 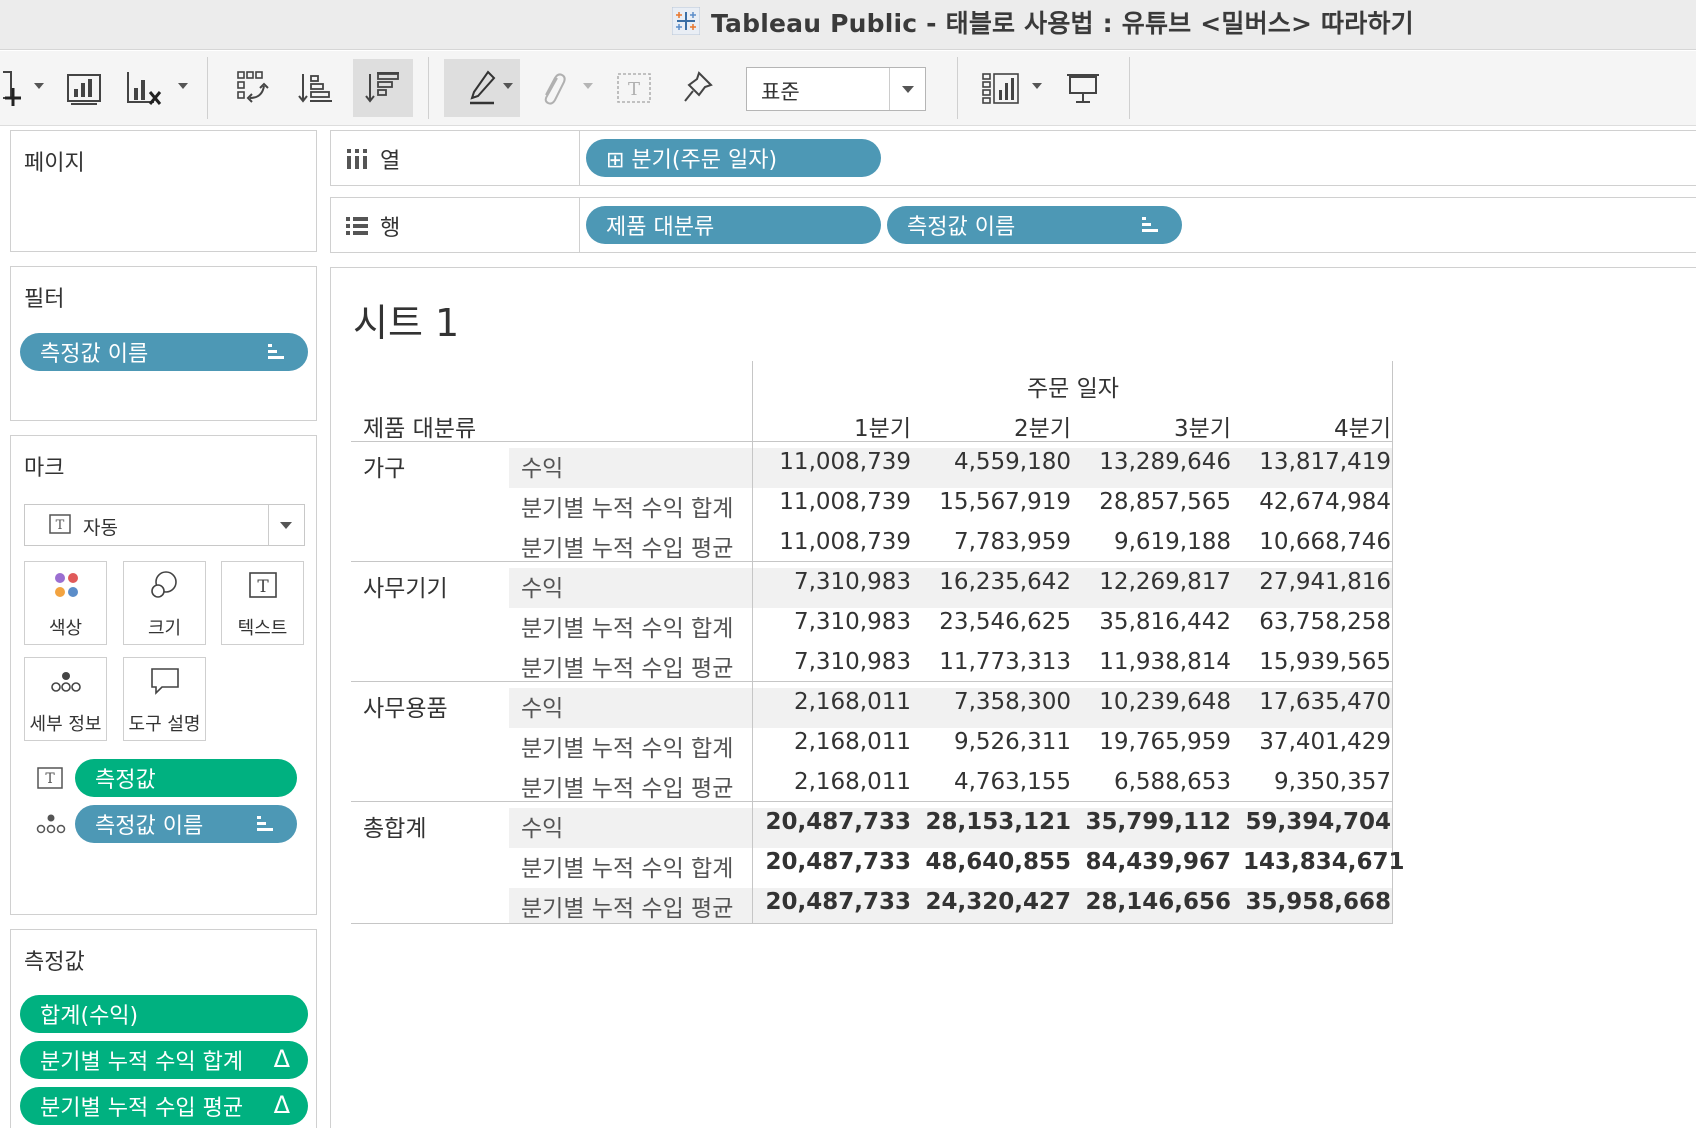 What do you see at coordinates (997, 902) in the screenshot?
I see `grand-total-cell: 24,320,427` at bounding box center [997, 902].